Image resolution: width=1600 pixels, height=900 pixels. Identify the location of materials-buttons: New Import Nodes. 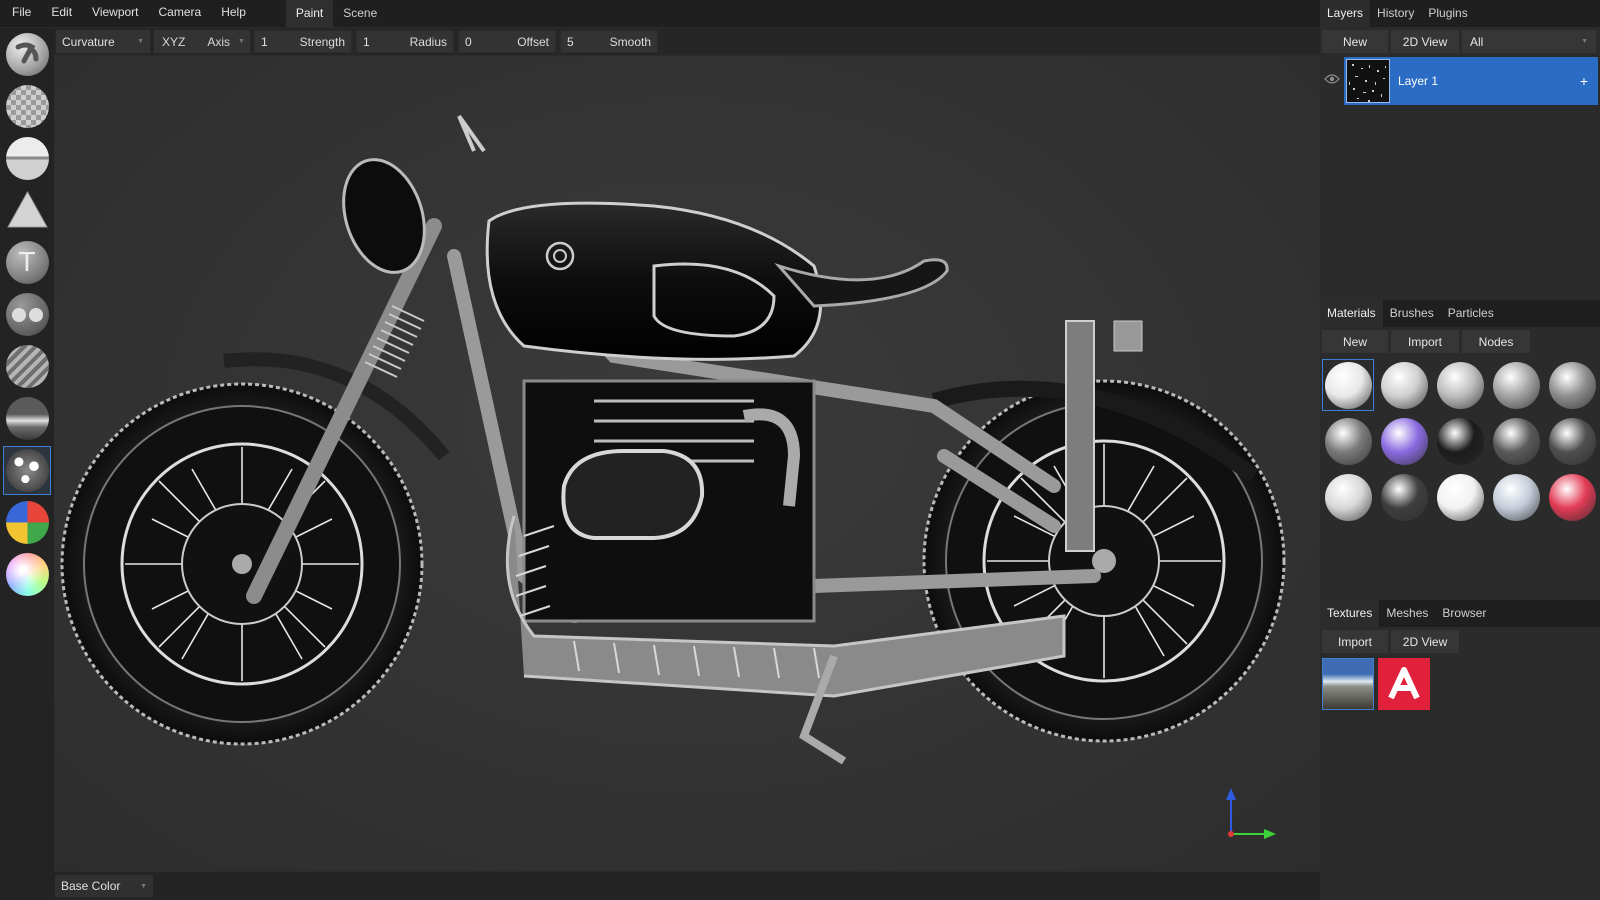
(1460, 341).